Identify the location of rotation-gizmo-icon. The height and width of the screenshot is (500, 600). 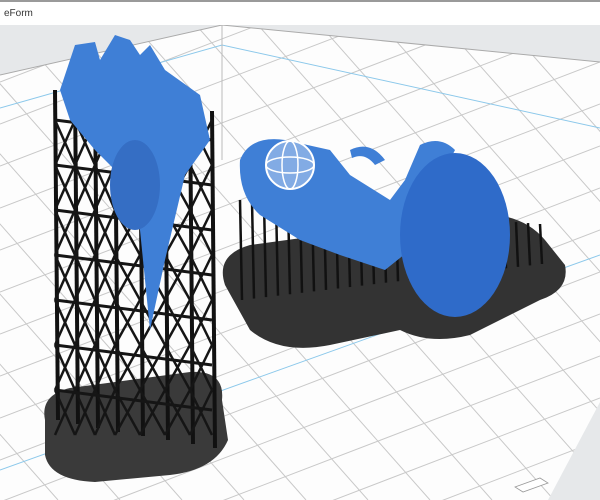
(290, 165).